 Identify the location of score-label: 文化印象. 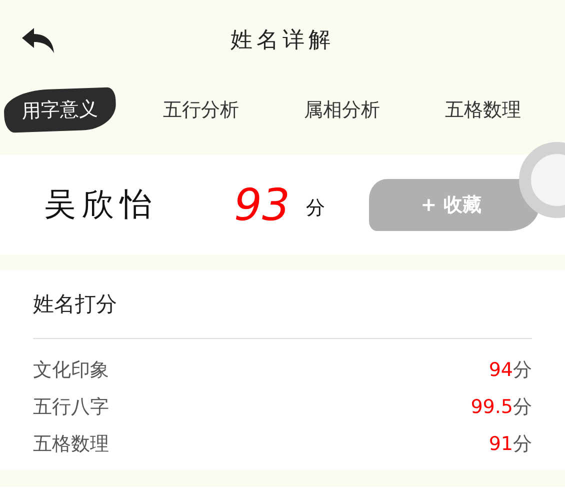
(71, 370).